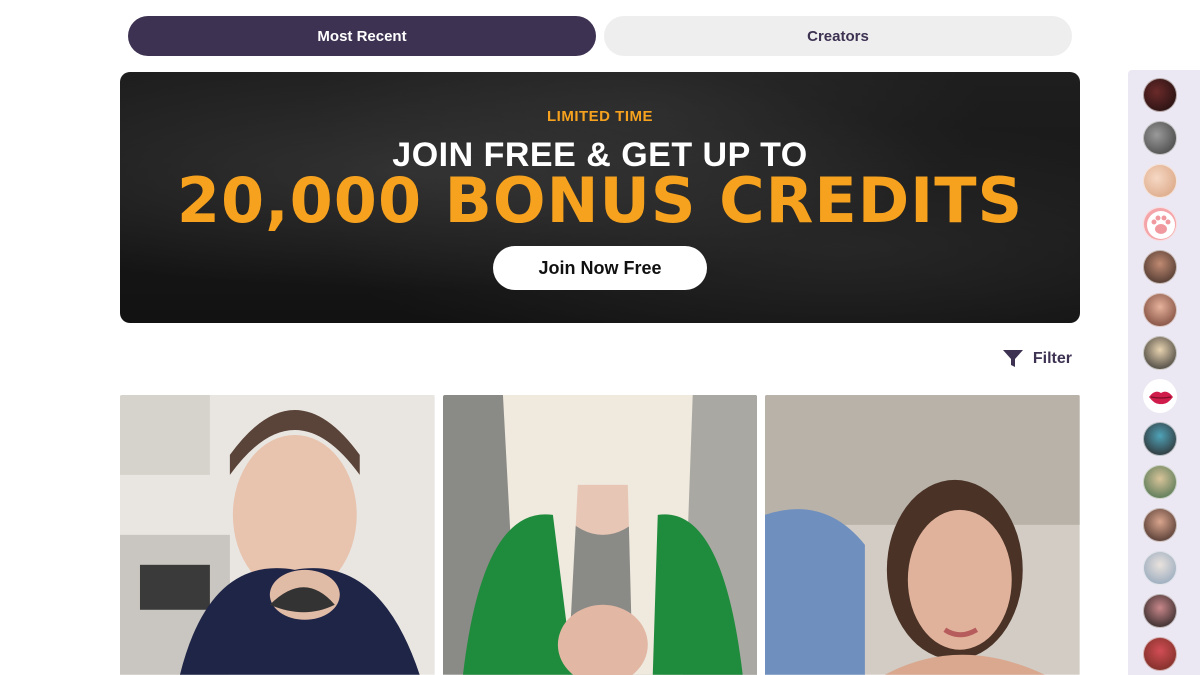  I want to click on lips-avatar, so click(1160, 396).